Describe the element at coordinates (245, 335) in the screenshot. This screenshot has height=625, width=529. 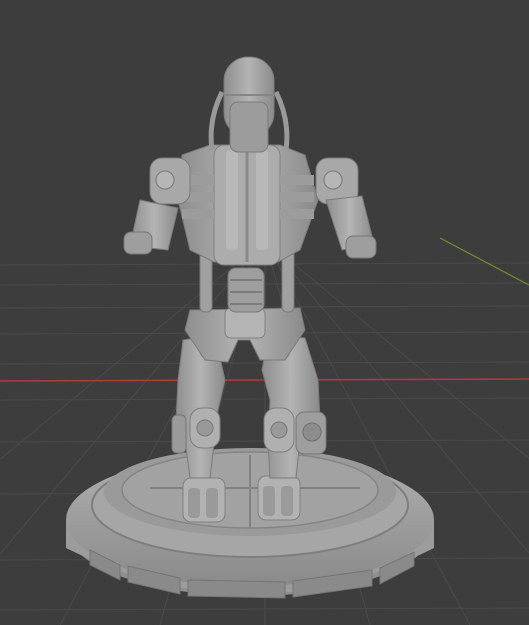
I see `pelvis` at that location.